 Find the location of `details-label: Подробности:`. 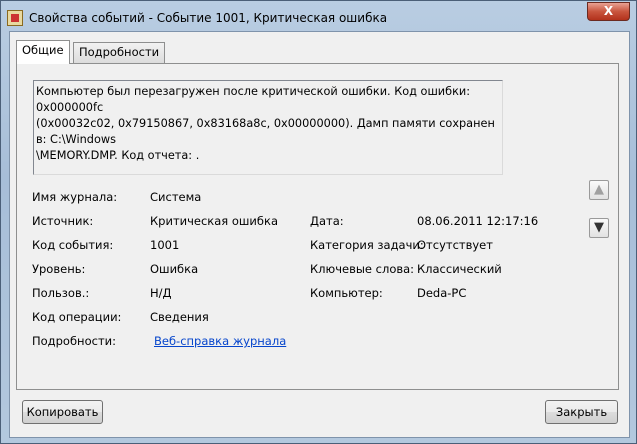

details-label: Подробности: is located at coordinates (74, 341).